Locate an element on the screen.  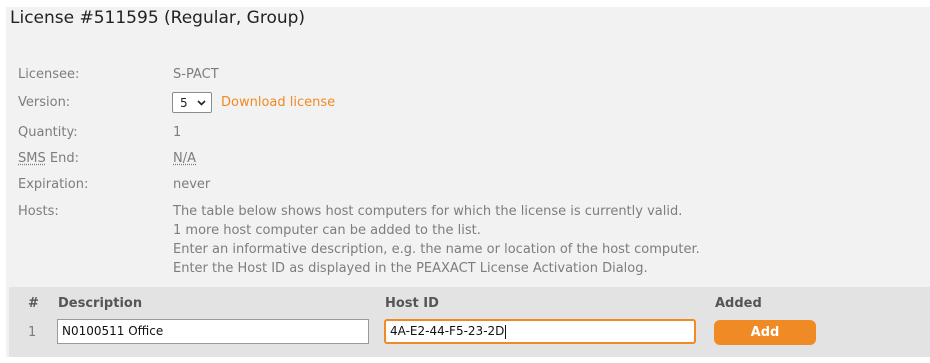
expiration-value: never is located at coordinates (192, 184).